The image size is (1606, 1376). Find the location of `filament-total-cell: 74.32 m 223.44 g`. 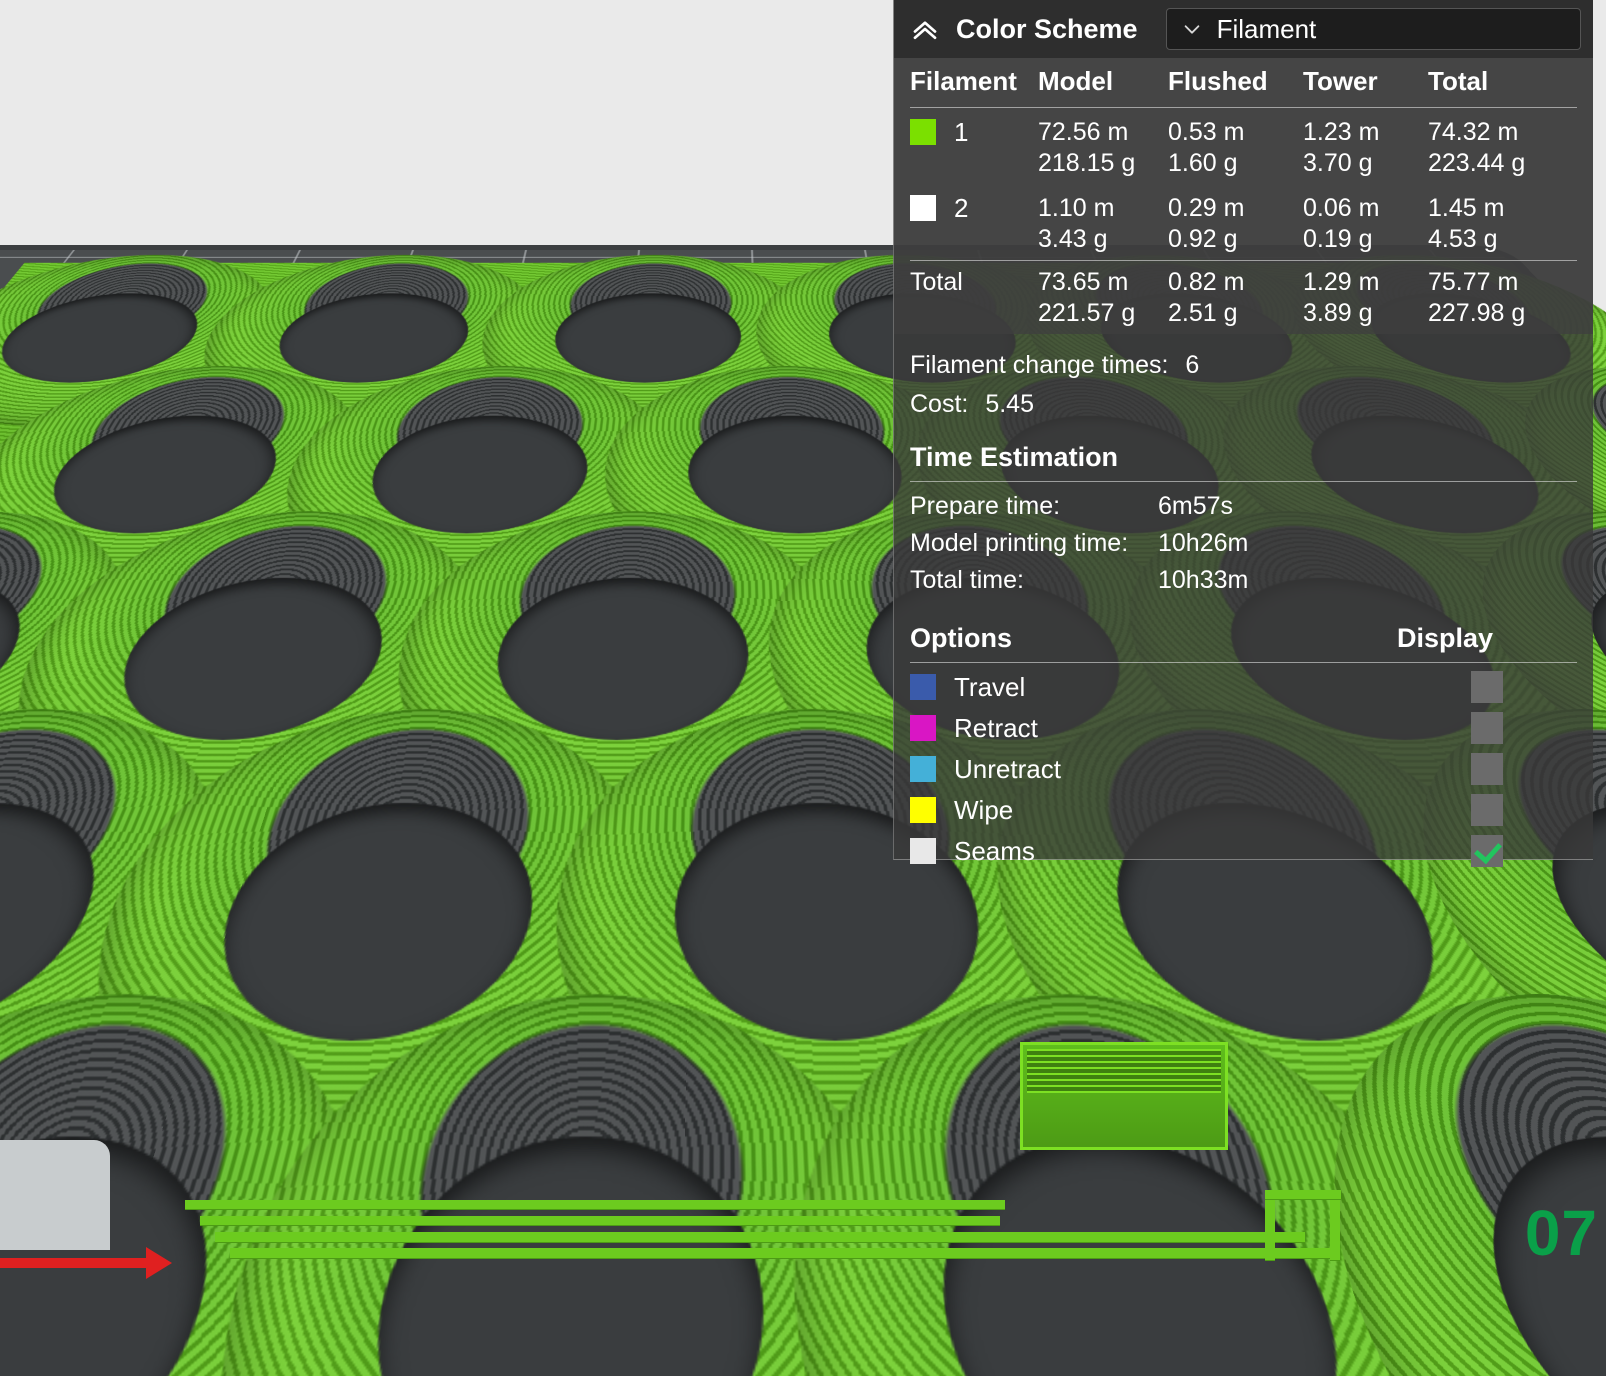

filament-total-cell: 74.32 m 223.44 g is located at coordinates (1498, 147).